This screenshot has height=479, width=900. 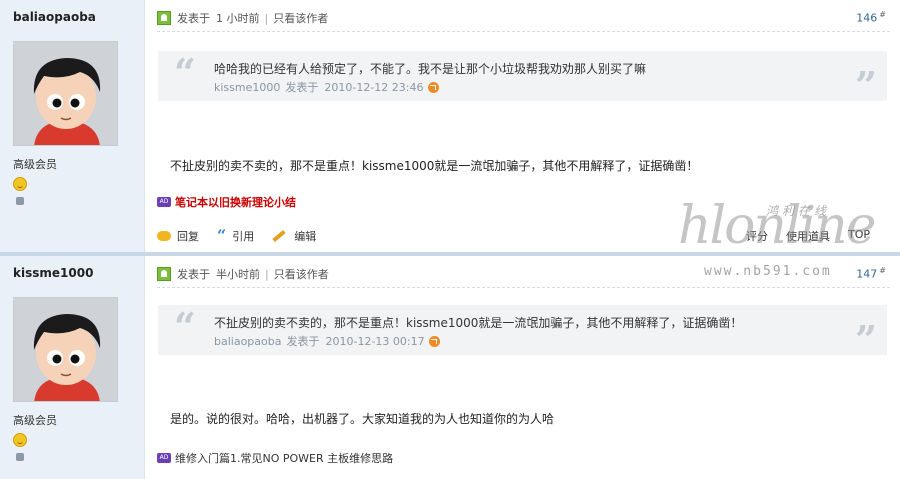 I want to click on floor-number: 147 #, so click(x=871, y=273).